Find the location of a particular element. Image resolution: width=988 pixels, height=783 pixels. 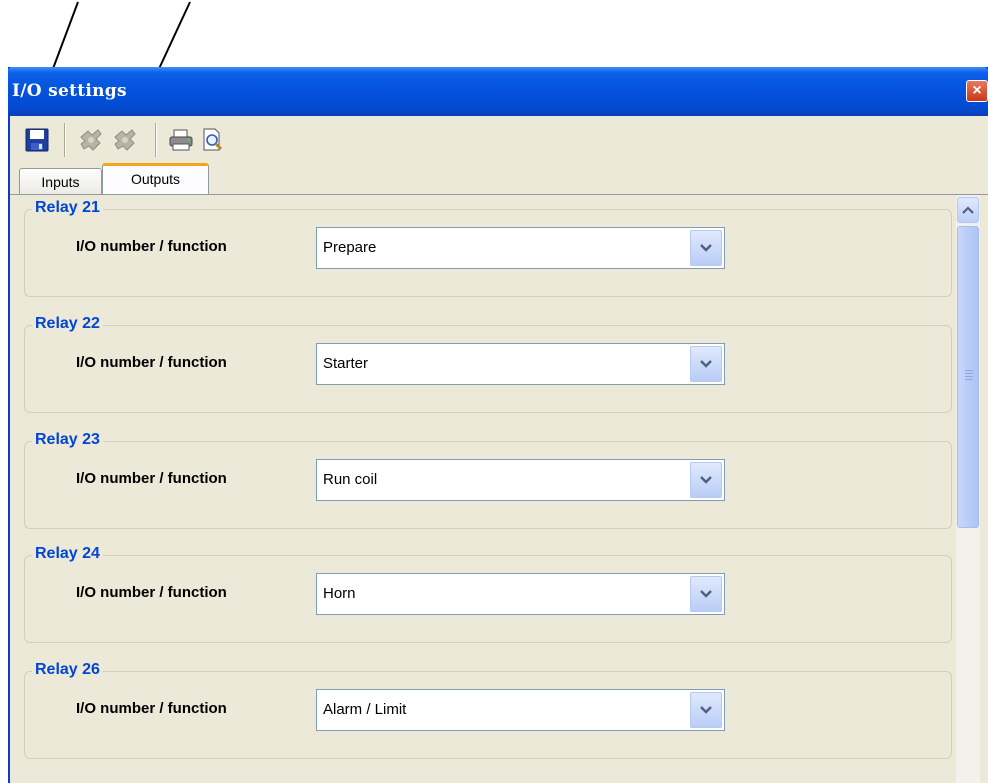

print-preview-button is located at coordinates (213, 140).